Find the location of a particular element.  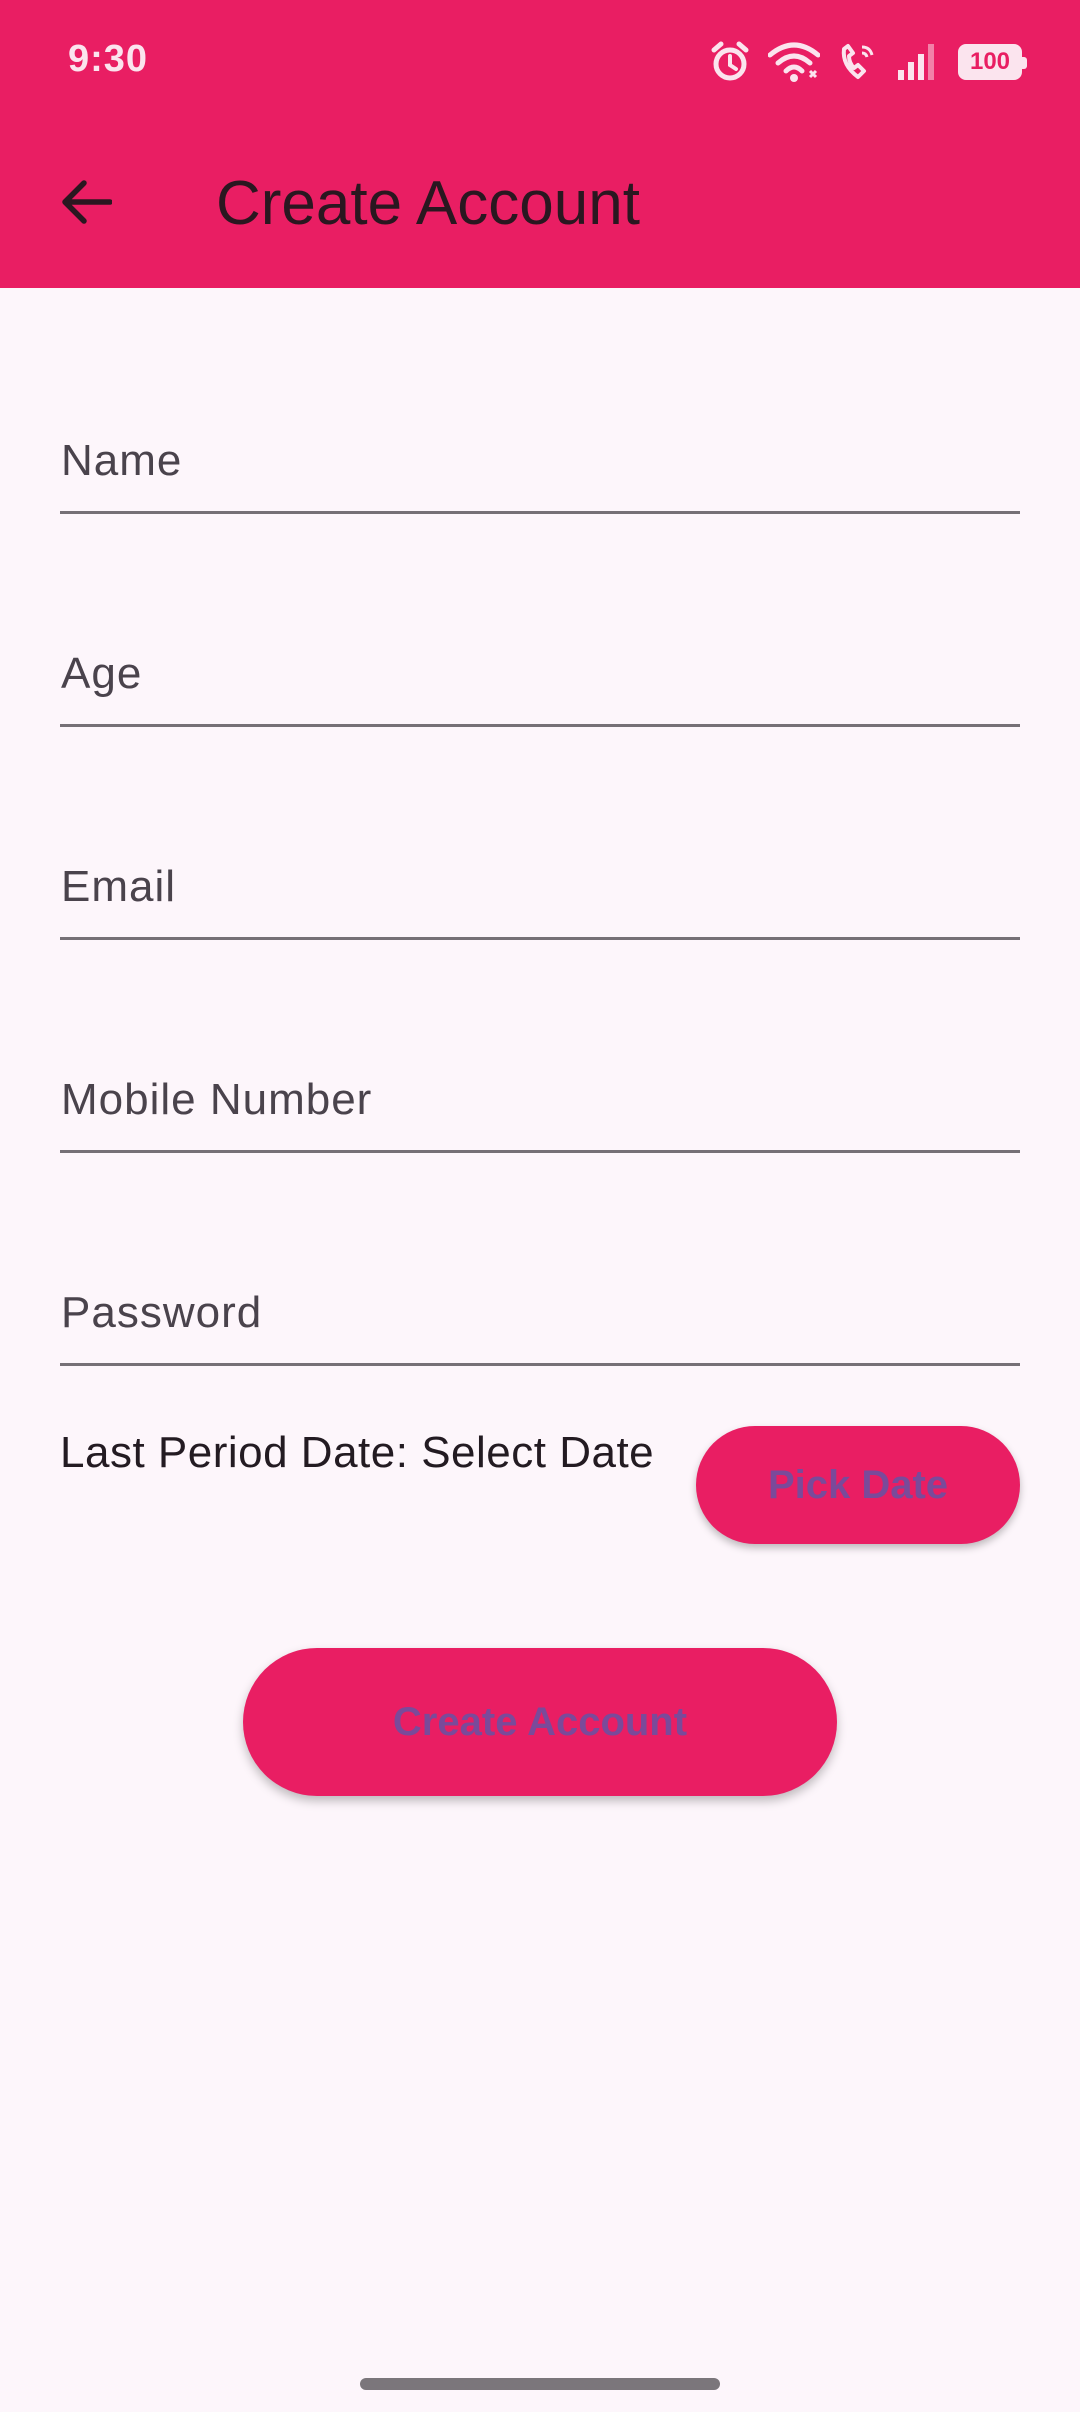

home-indicator is located at coordinates (540, 2384).